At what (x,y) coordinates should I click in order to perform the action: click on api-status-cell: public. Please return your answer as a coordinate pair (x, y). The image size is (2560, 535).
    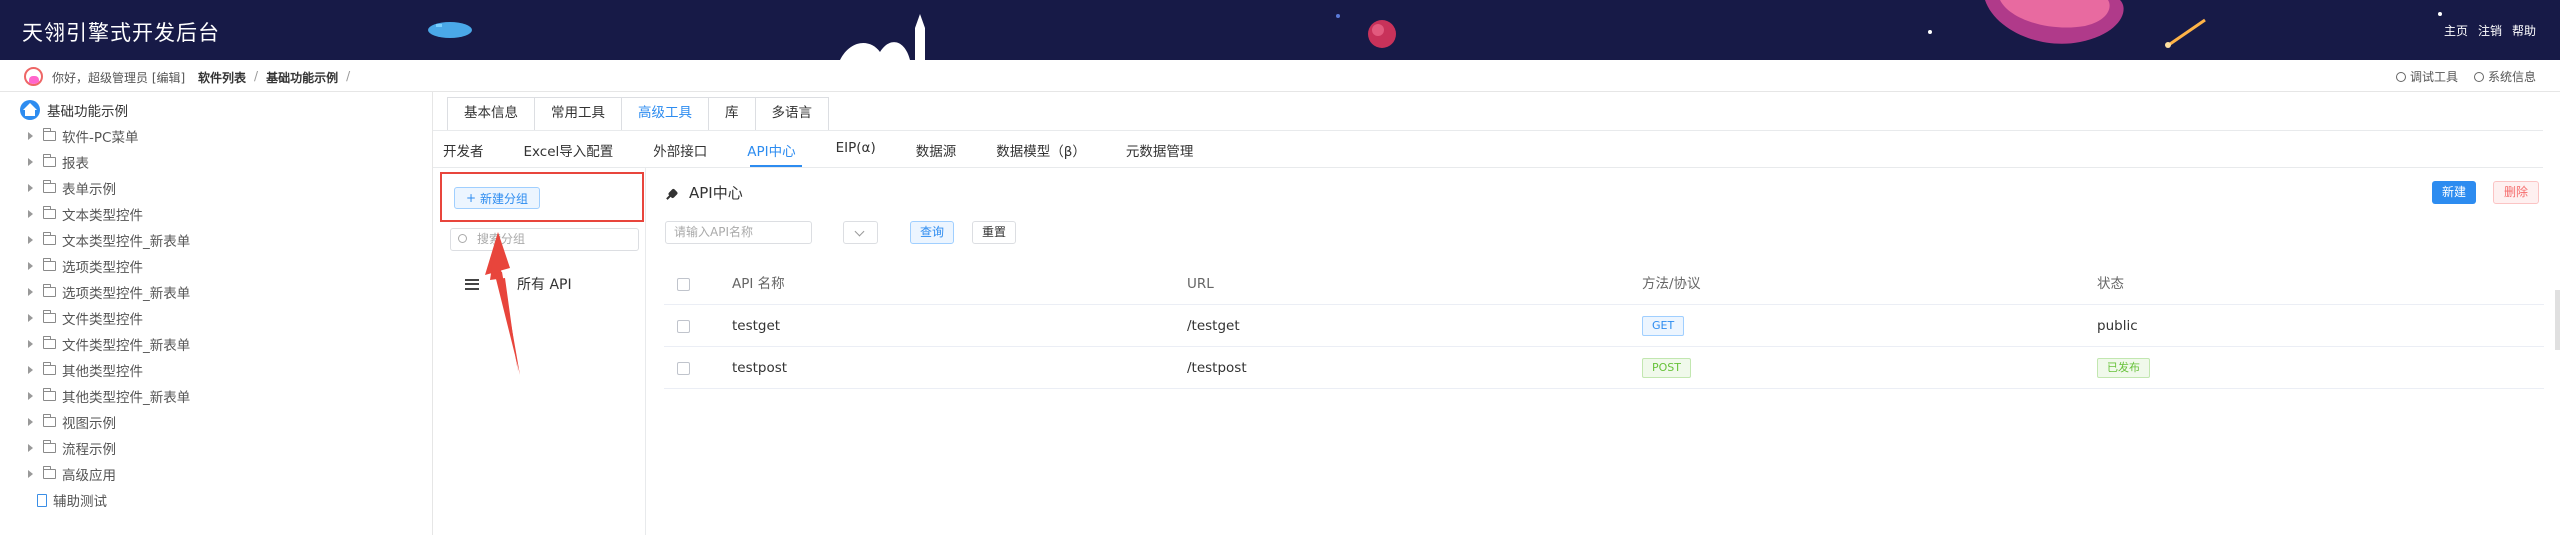
    Looking at the image, I should click on (2117, 326).